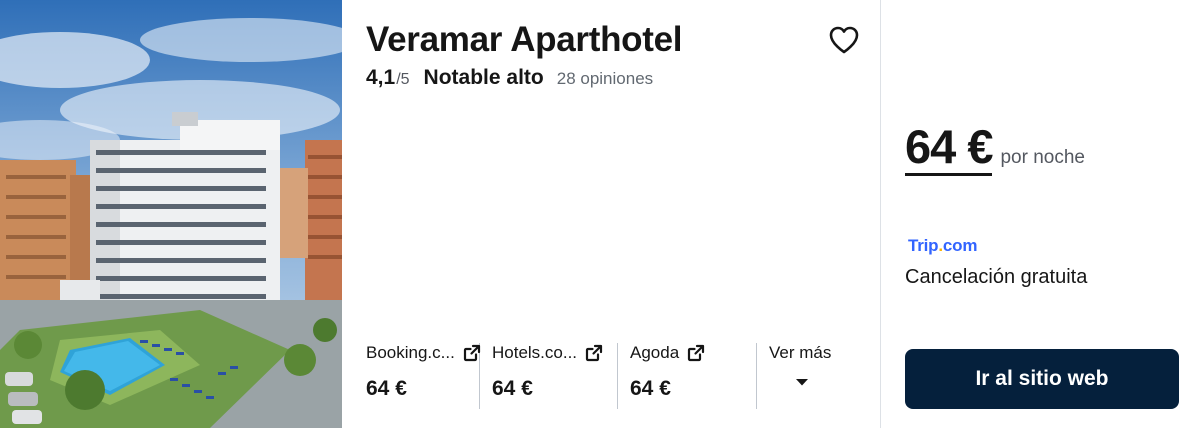  I want to click on provider-agoda: Agoda 64 €, so click(687, 376).